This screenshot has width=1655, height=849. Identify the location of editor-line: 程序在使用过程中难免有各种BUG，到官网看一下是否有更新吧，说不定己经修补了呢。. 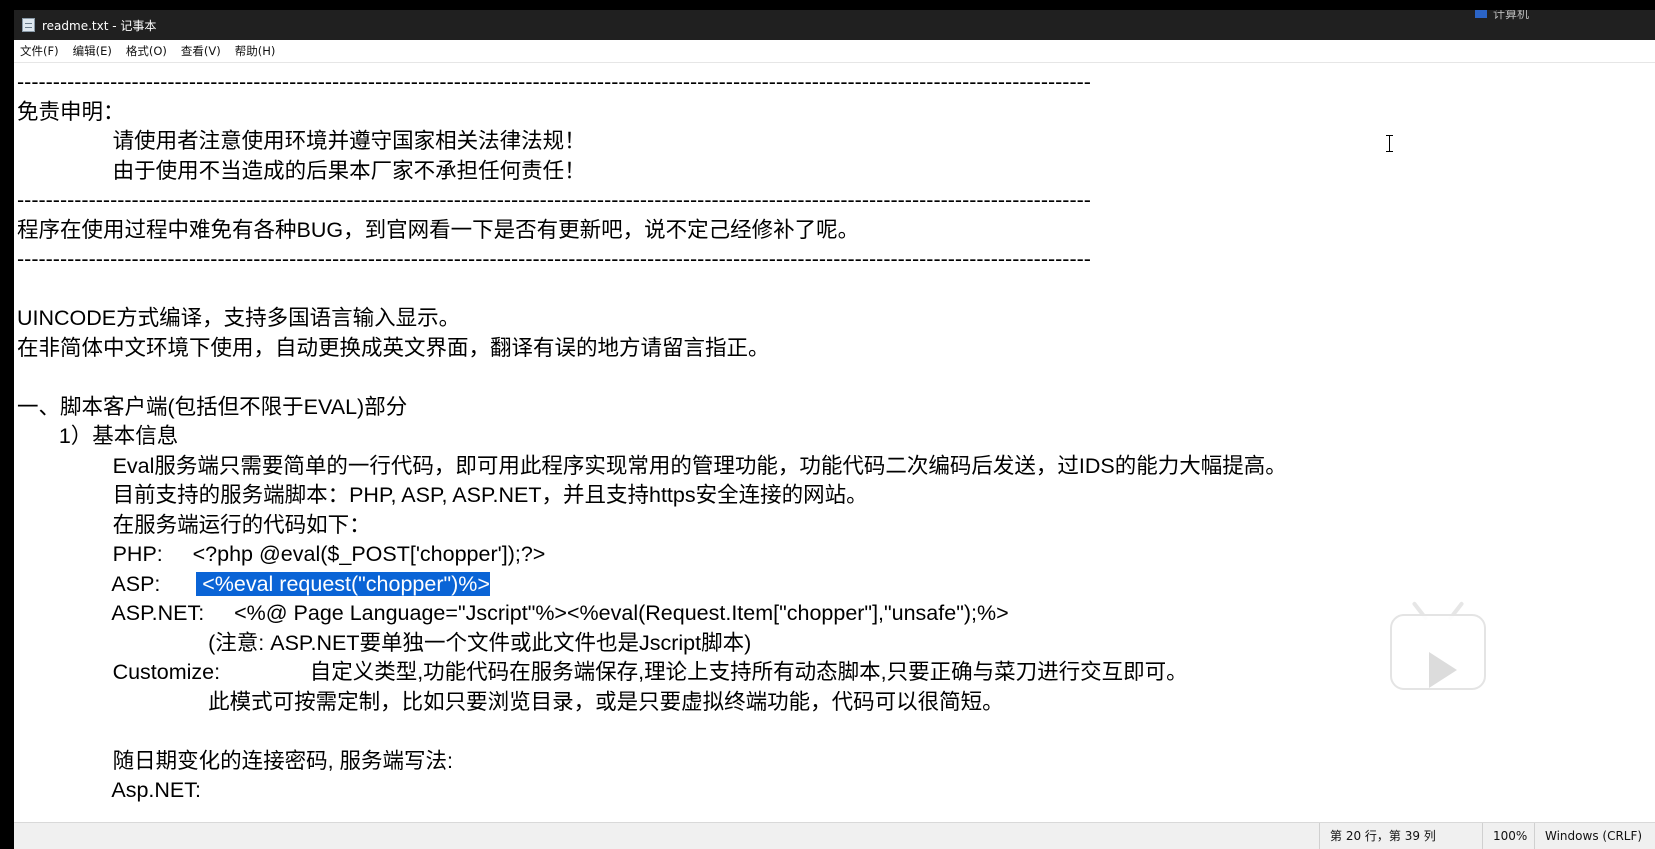
(438, 230).